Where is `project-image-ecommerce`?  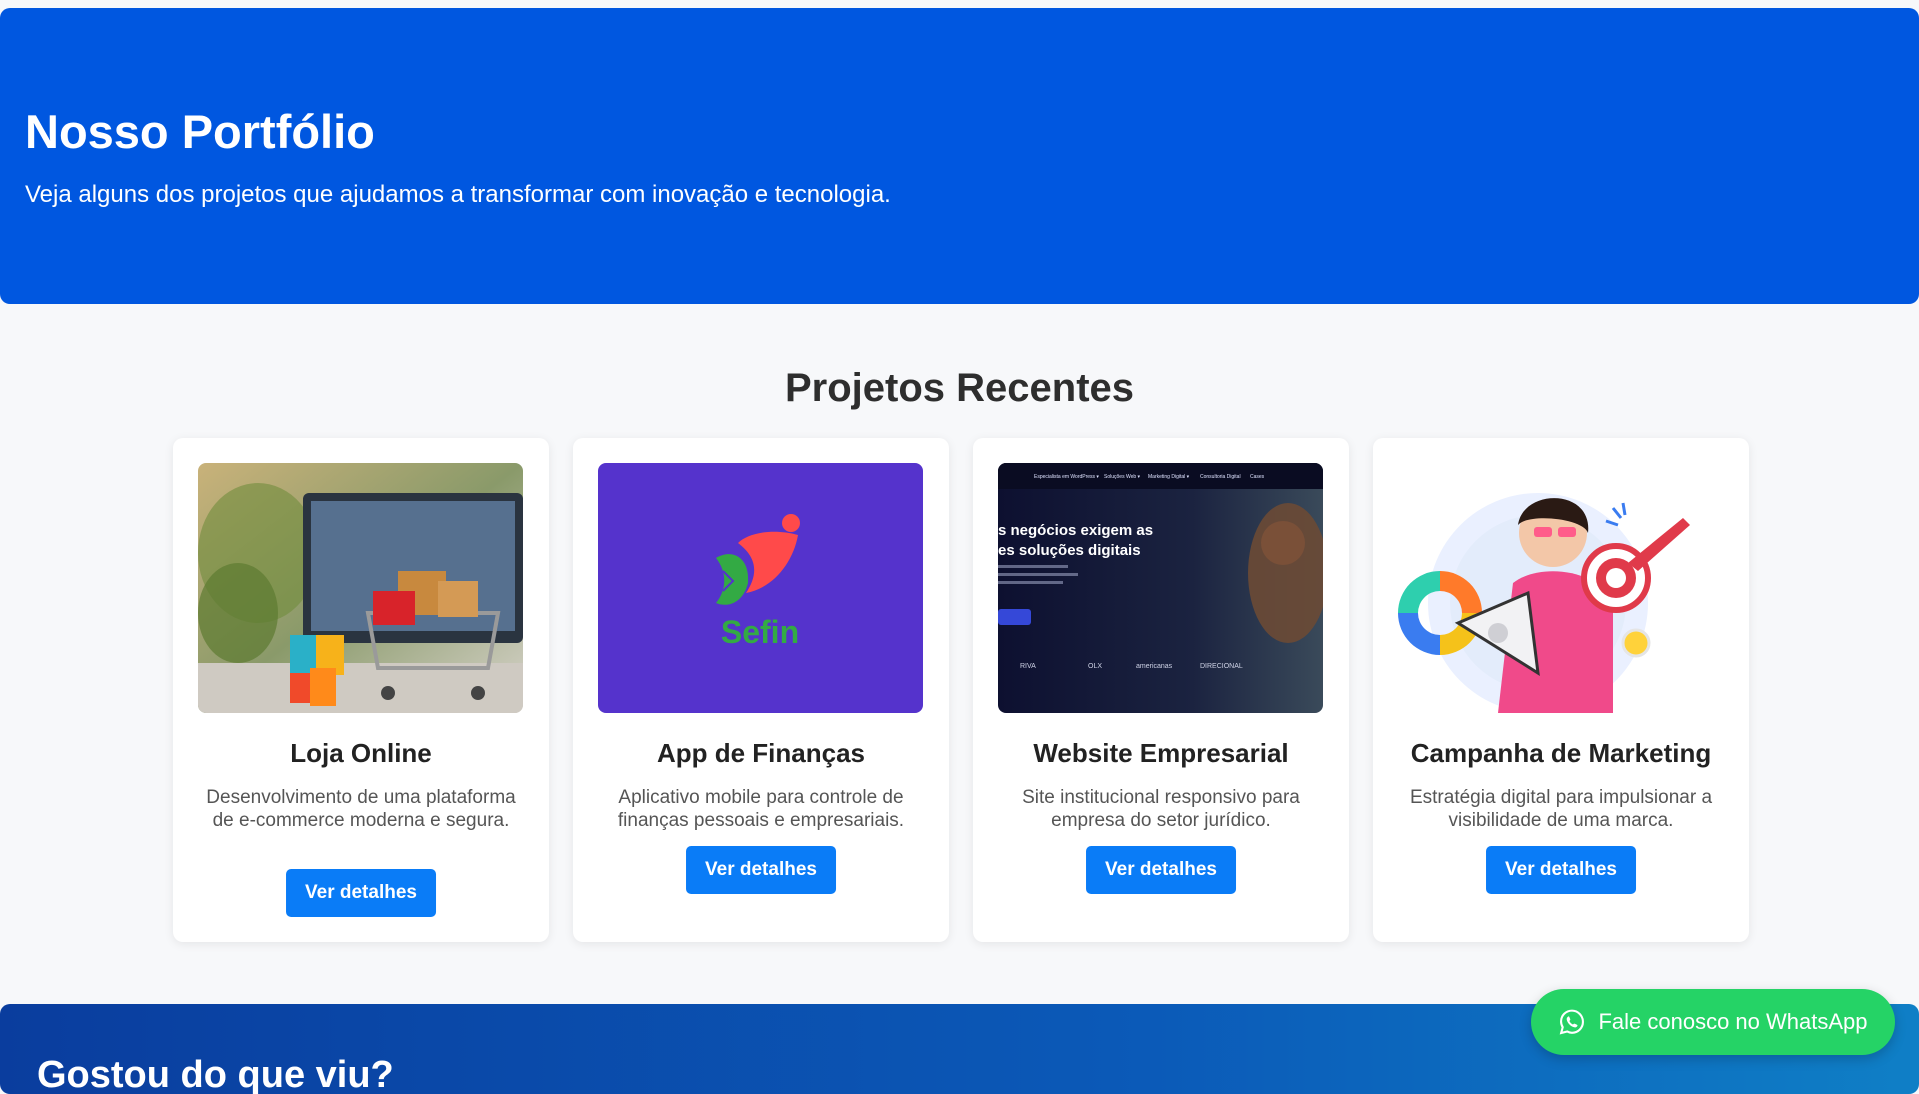 project-image-ecommerce is located at coordinates (360, 588).